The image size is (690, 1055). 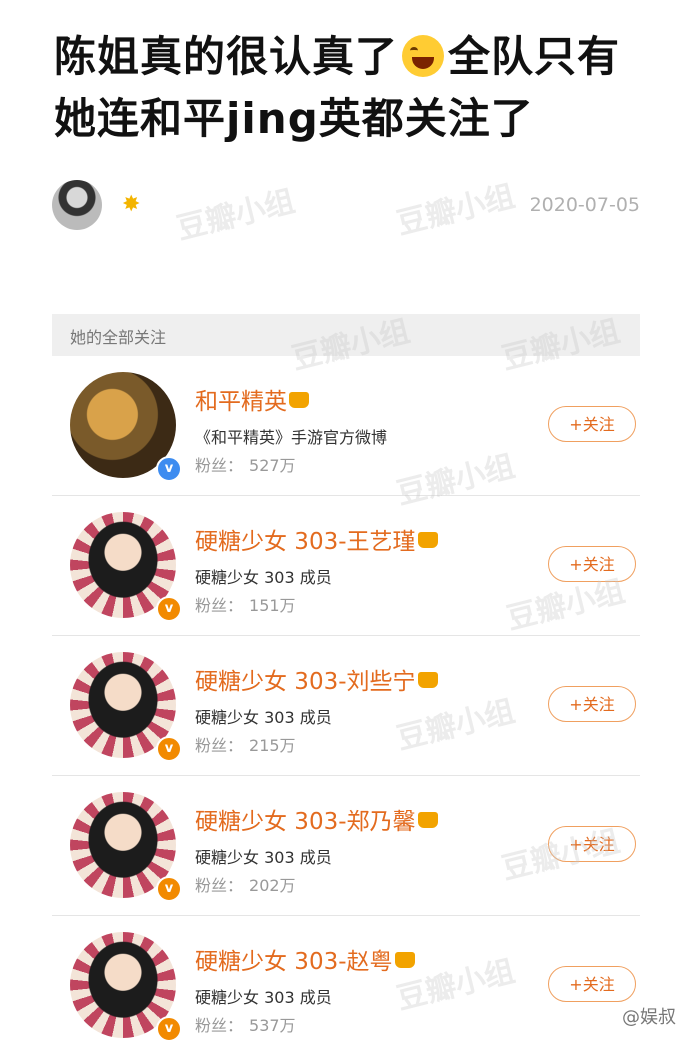 I want to click on fans-count: 537万, so click(x=272, y=1025).